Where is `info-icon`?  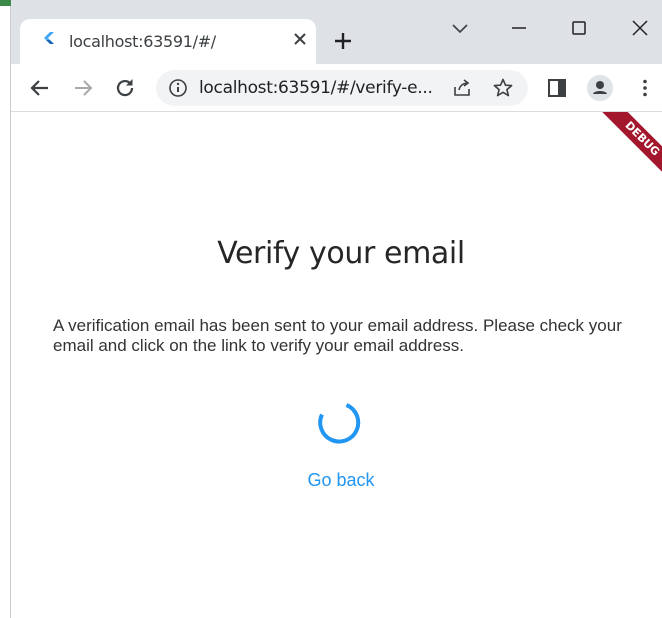
info-icon is located at coordinates (178, 88).